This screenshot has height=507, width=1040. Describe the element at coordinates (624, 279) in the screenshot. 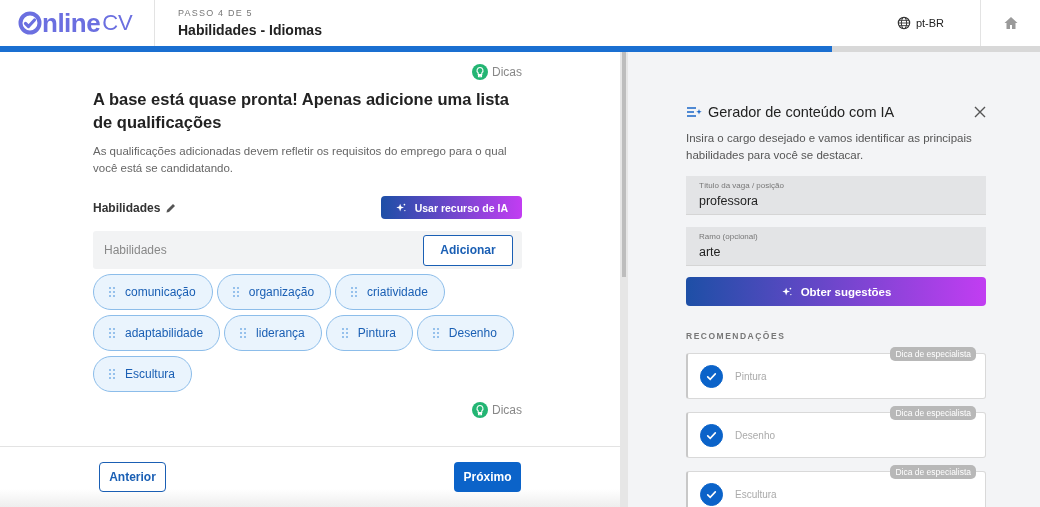

I see `scrollbar` at that location.